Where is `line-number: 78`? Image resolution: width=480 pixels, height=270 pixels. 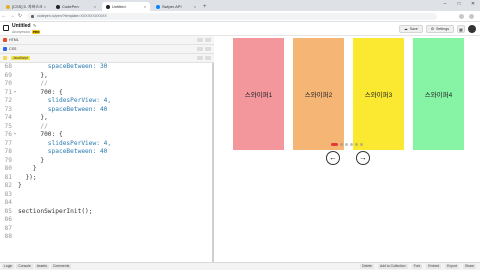
line-number: 78 is located at coordinates (8, 151).